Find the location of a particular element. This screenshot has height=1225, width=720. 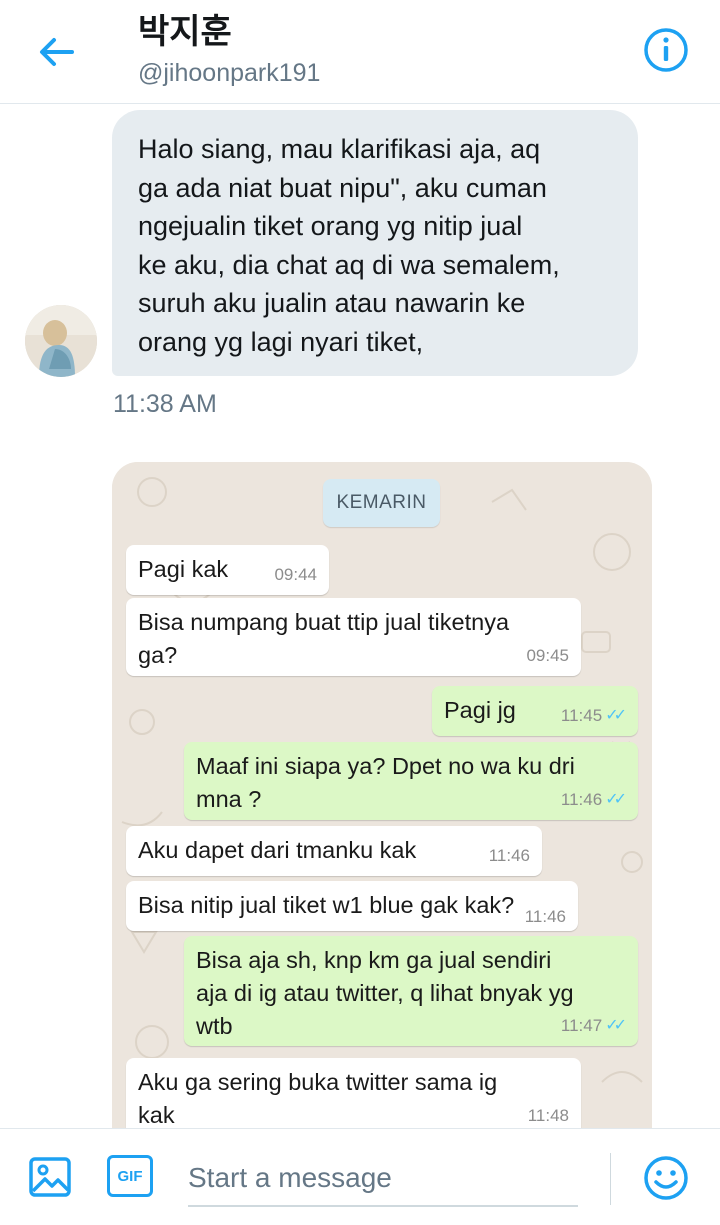

composer-divider is located at coordinates (610, 1179).